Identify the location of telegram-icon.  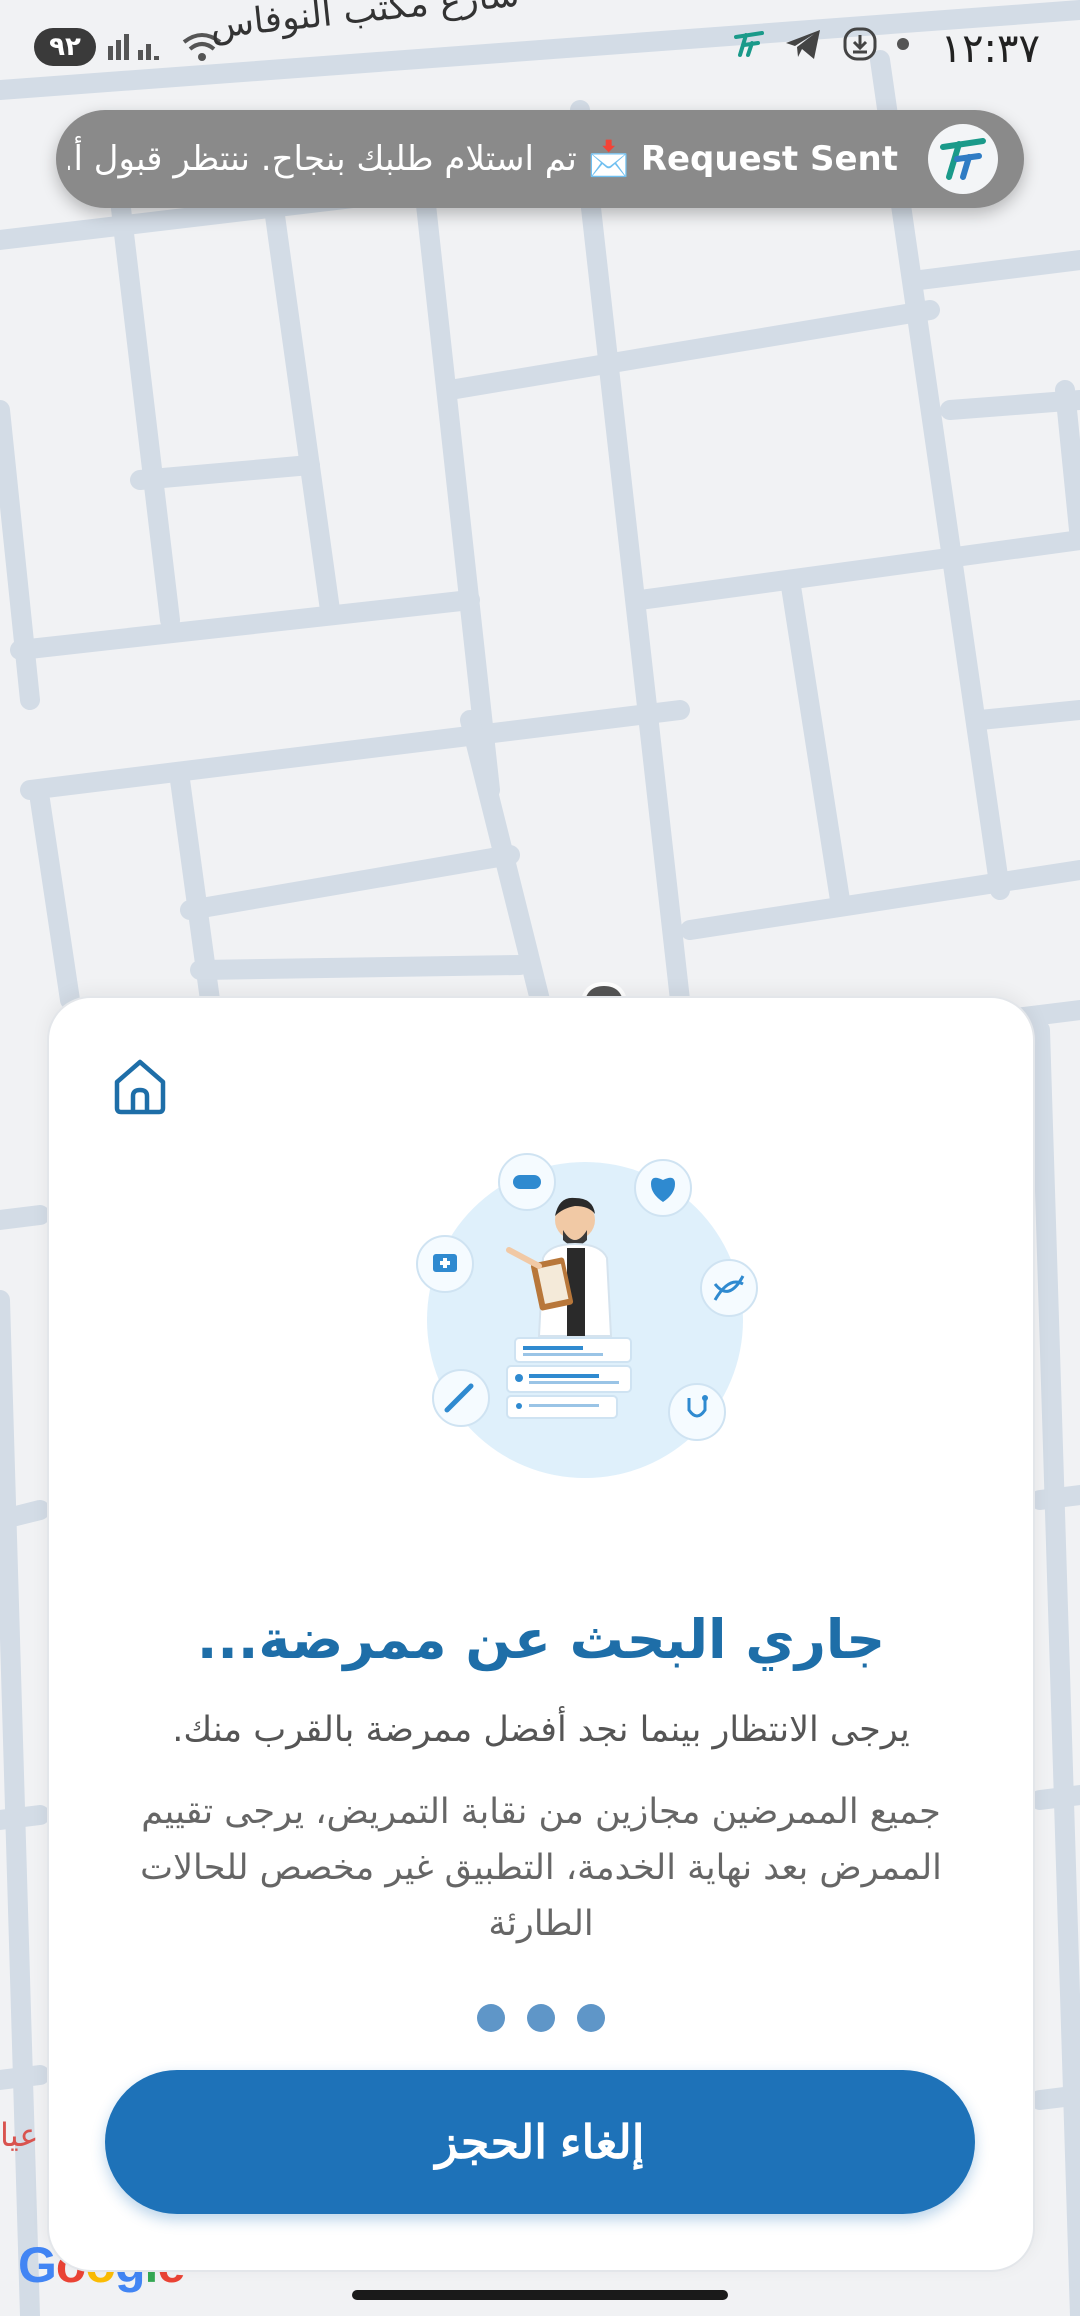
(803, 44).